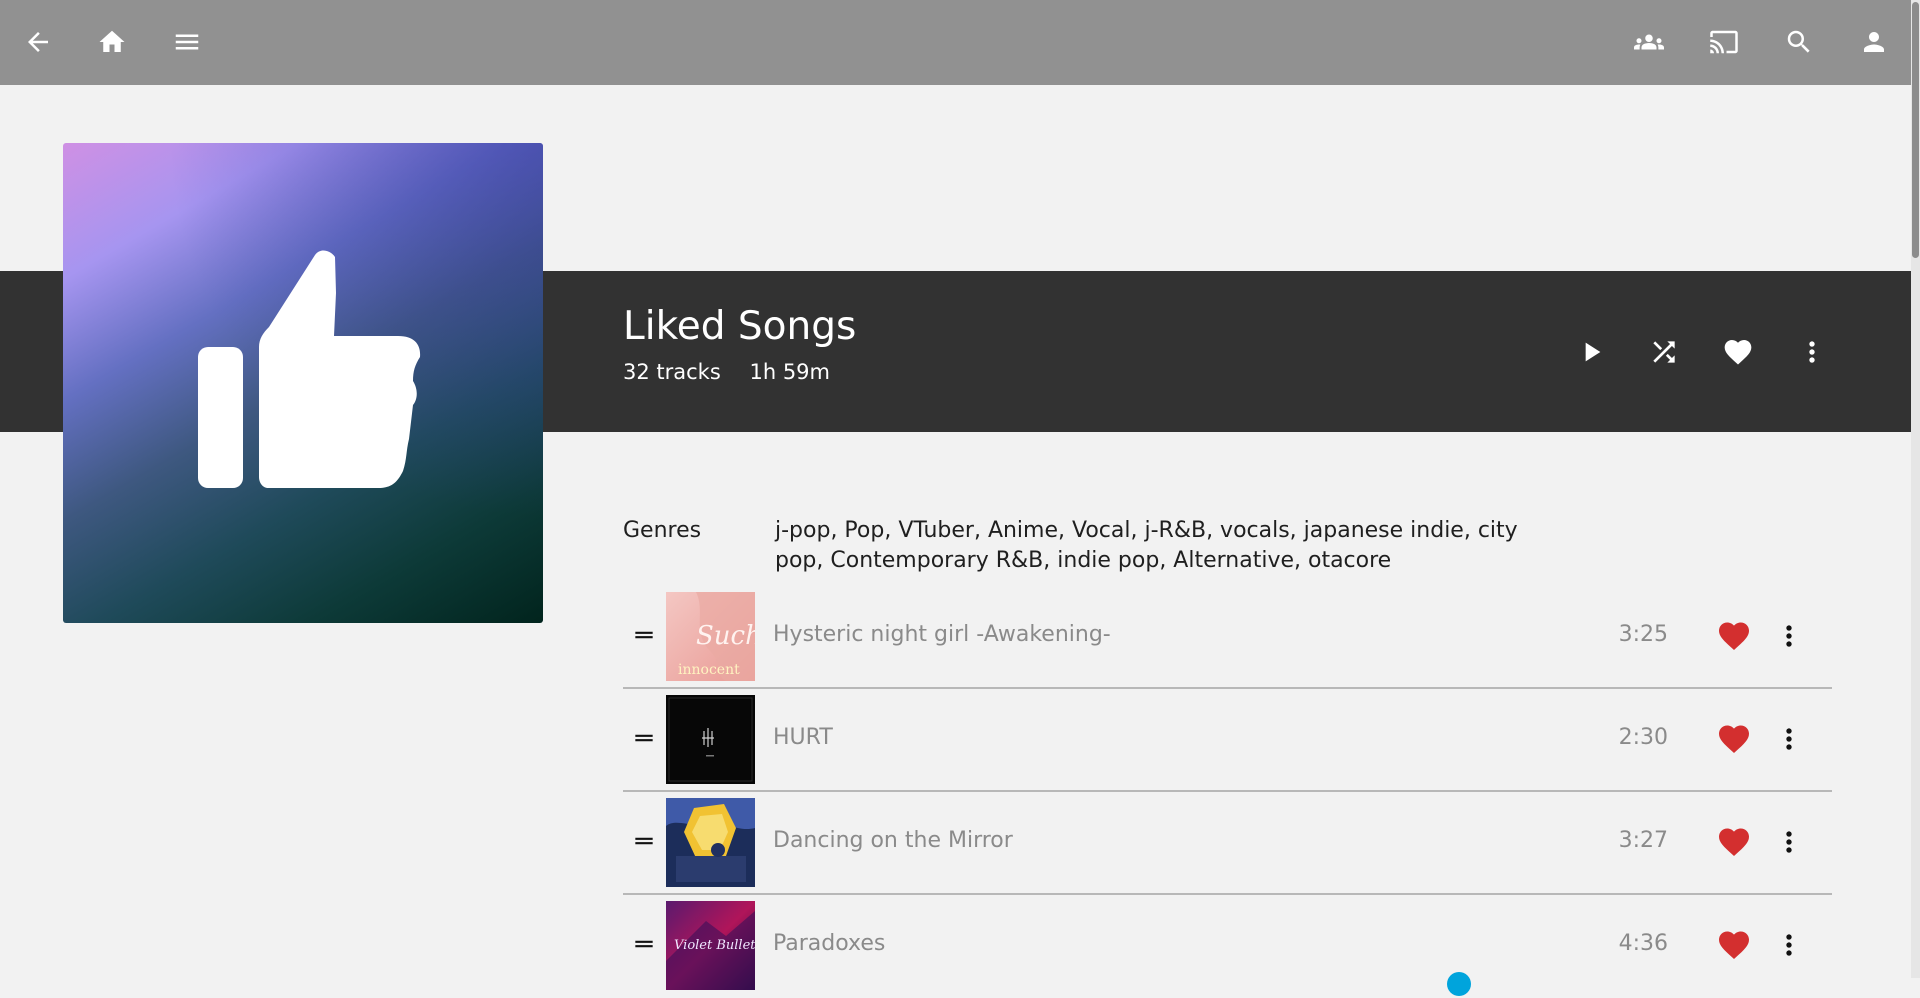  I want to click on favorite-button, so click(1738, 352).